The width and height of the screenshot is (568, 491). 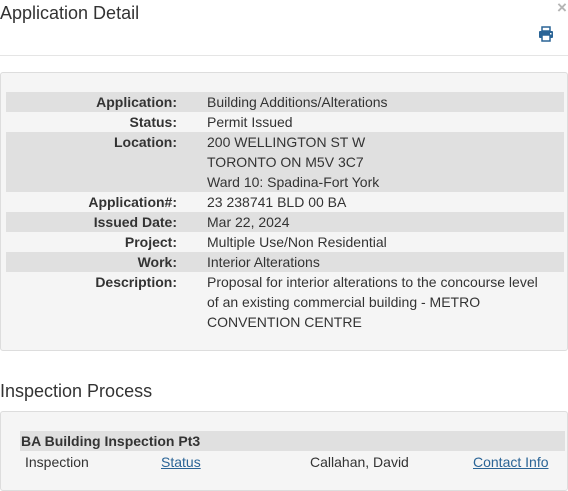 I want to click on detail-label: Application:, so click(x=106, y=102).